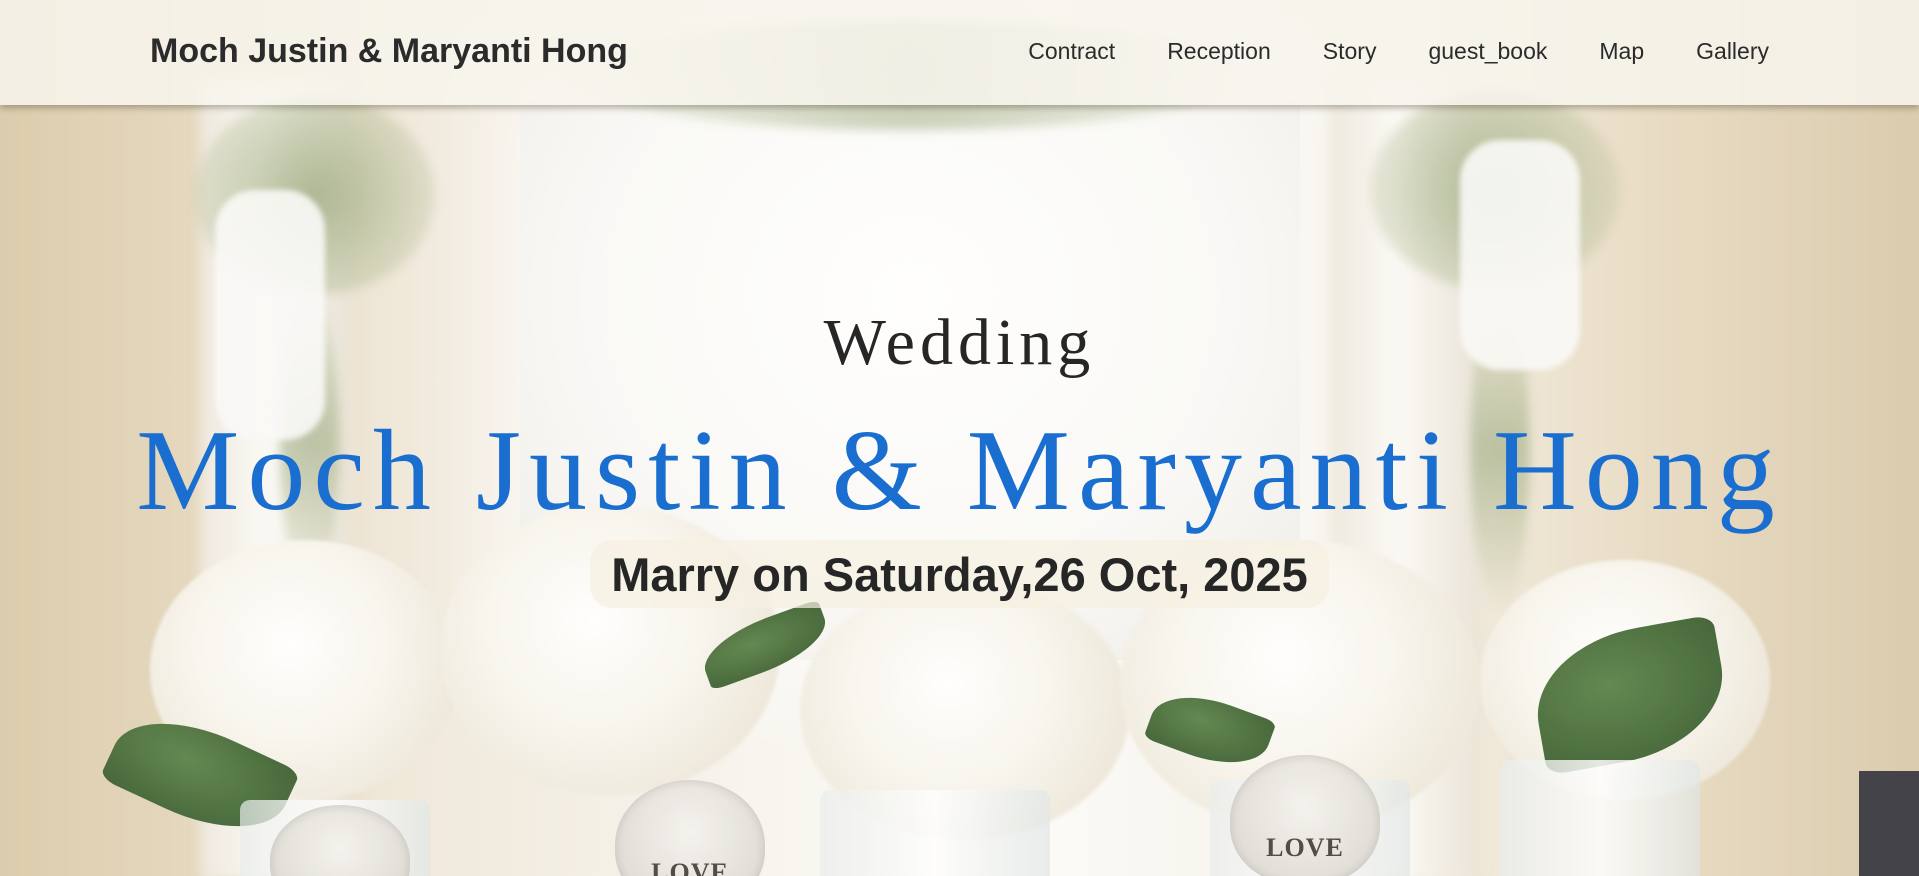 This screenshot has height=876, width=1919. I want to click on nav-item-guest-book: guest_book, so click(1487, 51).